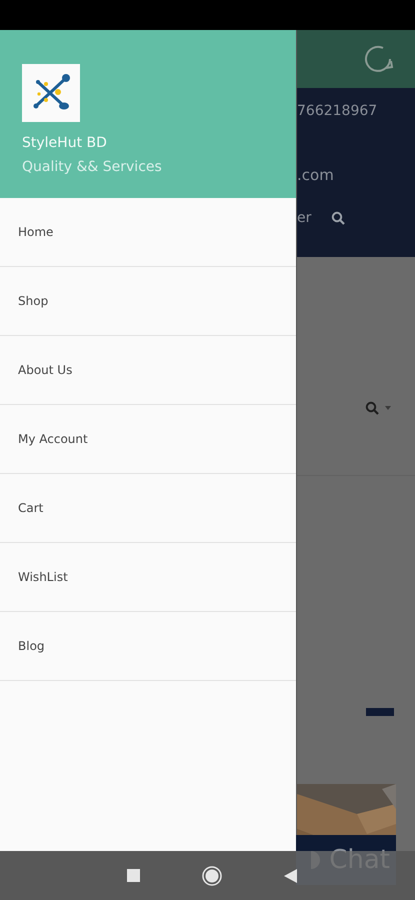  Describe the element at coordinates (212, 876) in the screenshot. I see `home-button` at that location.